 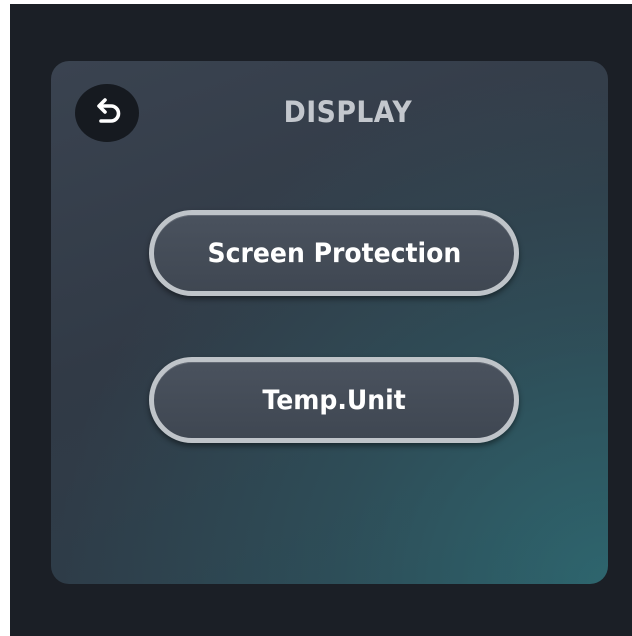 I want to click on temp-unit-button: Temp.Unit, so click(x=334, y=400).